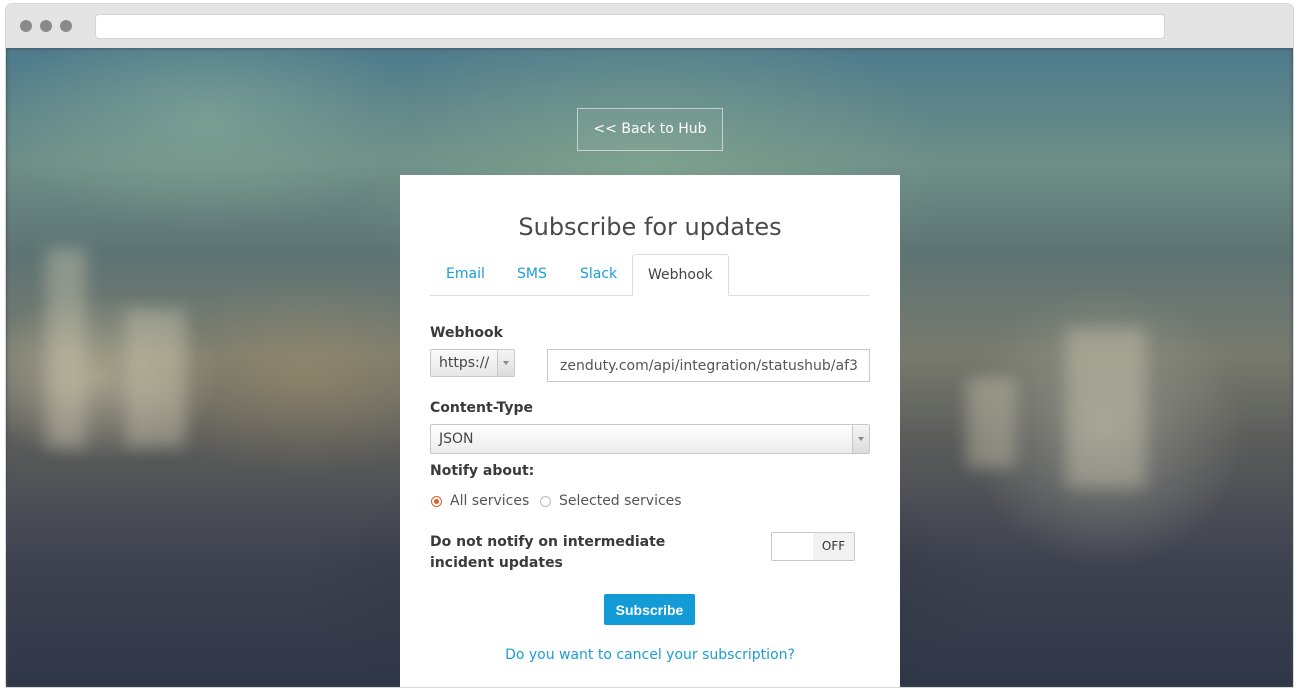  What do you see at coordinates (436, 501) in the screenshot?
I see `all-services-radio` at bounding box center [436, 501].